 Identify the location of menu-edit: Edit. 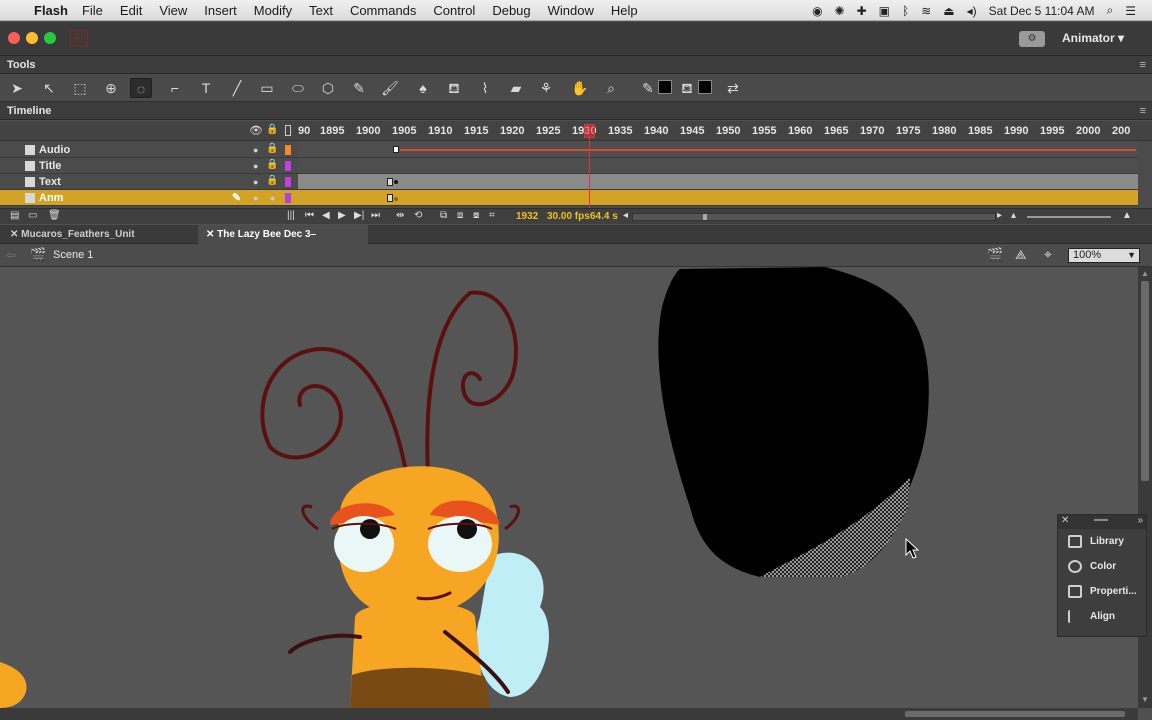
(131, 10).